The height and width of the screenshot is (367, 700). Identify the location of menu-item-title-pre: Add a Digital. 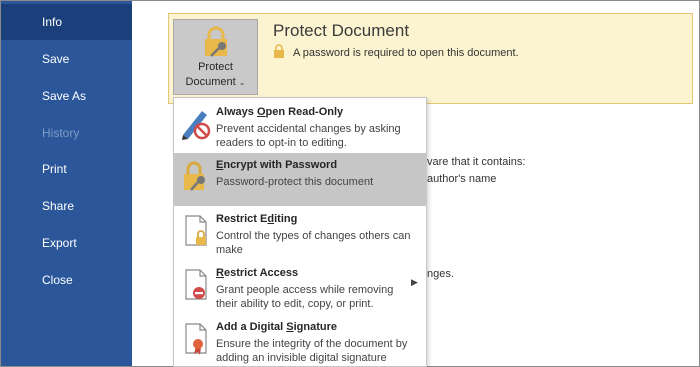
(251, 327).